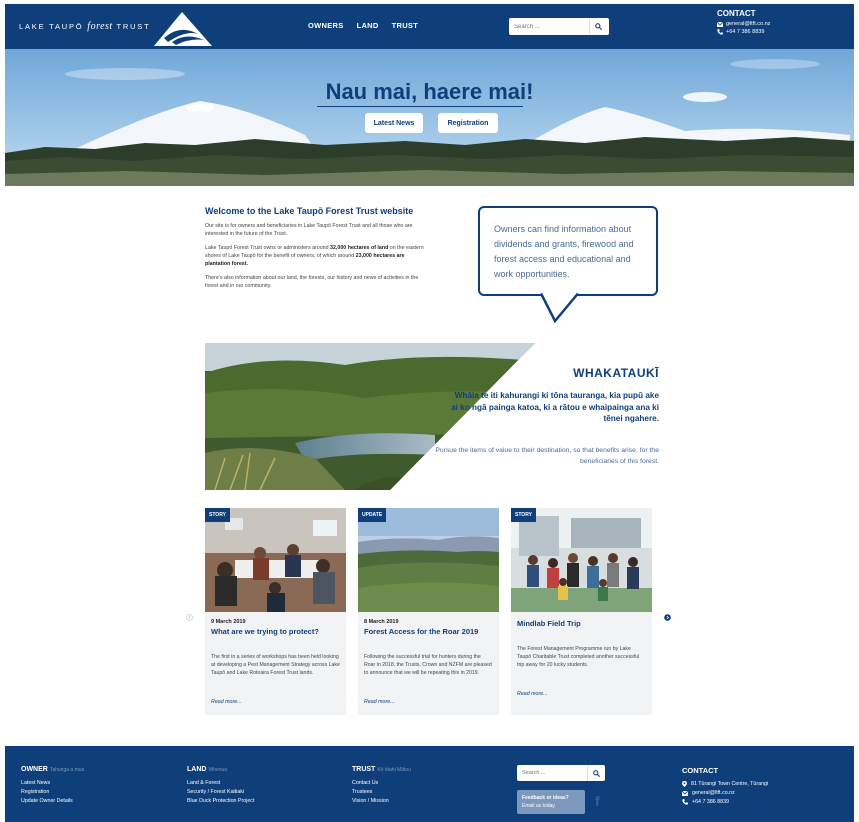  What do you see at coordinates (51, 26) in the screenshot?
I see `logo-text-1: LAKE TAUPŌ` at bounding box center [51, 26].